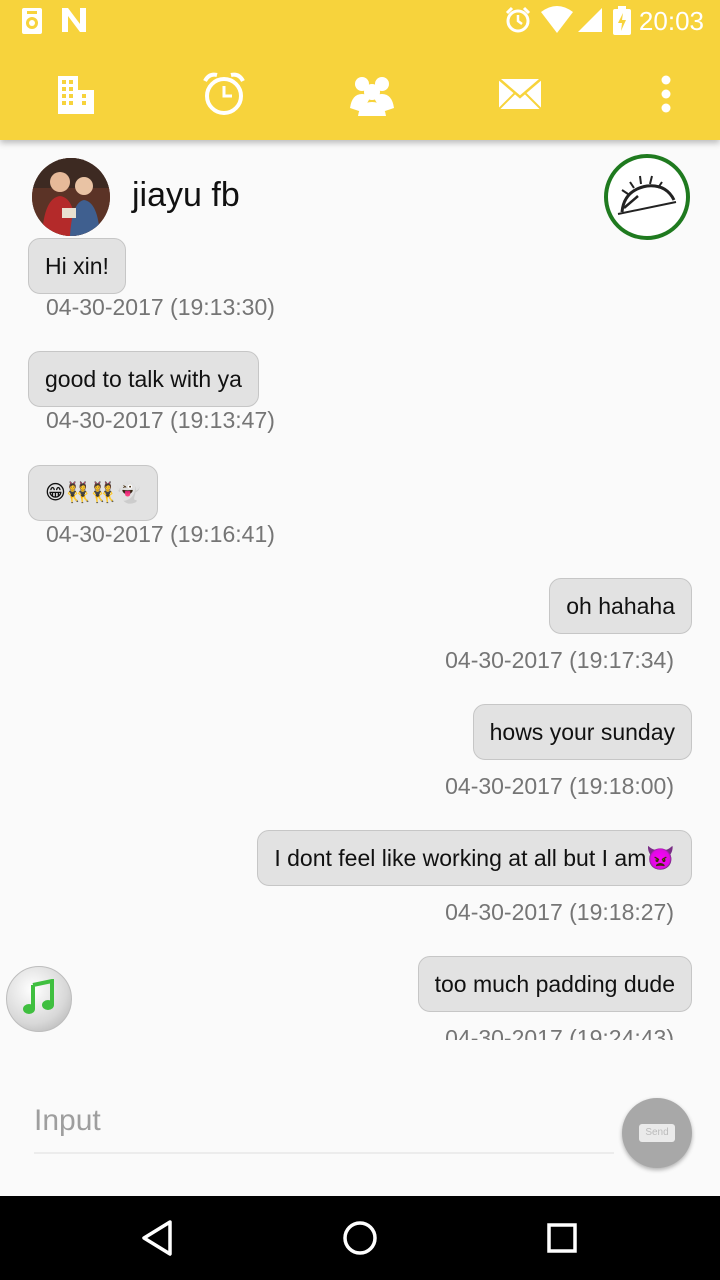 This screenshot has height=1280, width=720. I want to click on message-outgoing: oh hahaha, so click(620, 606).